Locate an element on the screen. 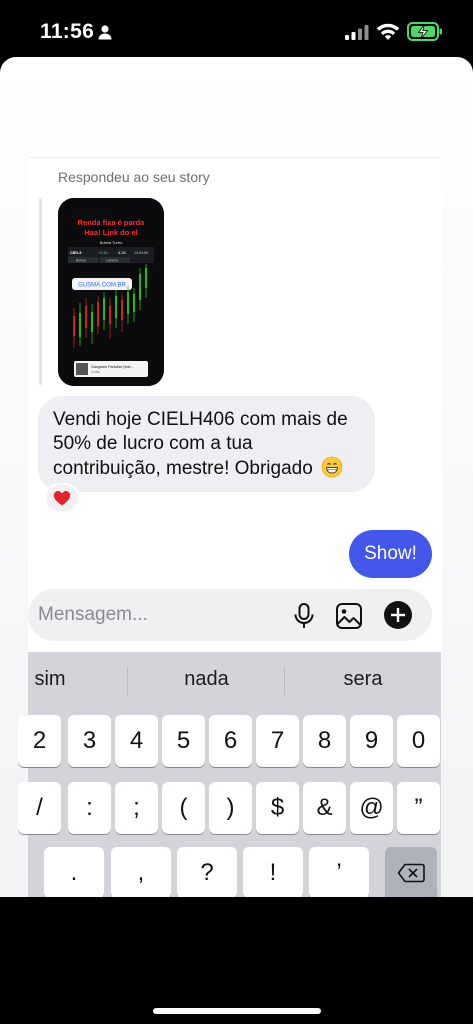  story-headline-1: Renda fixa é parda is located at coordinates (112, 222).